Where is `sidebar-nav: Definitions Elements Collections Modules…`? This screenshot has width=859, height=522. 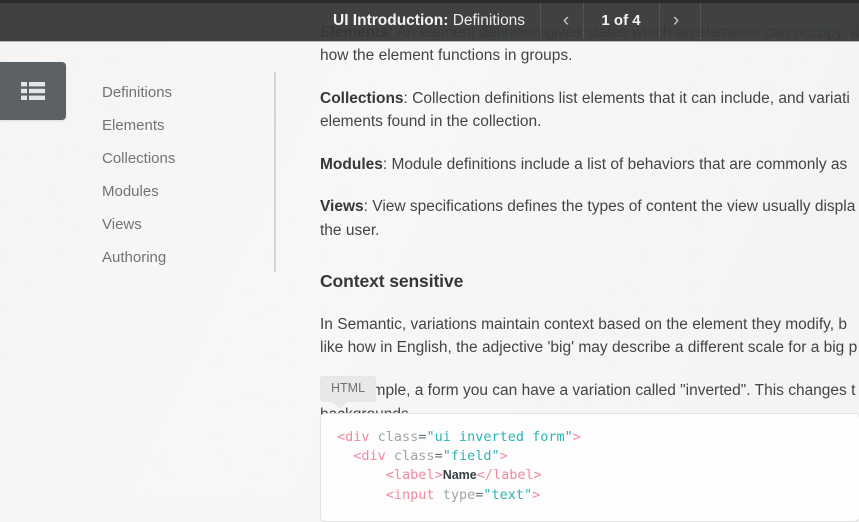
sidebar-nav: Definitions Elements Collections Modules… is located at coordinates (187, 175).